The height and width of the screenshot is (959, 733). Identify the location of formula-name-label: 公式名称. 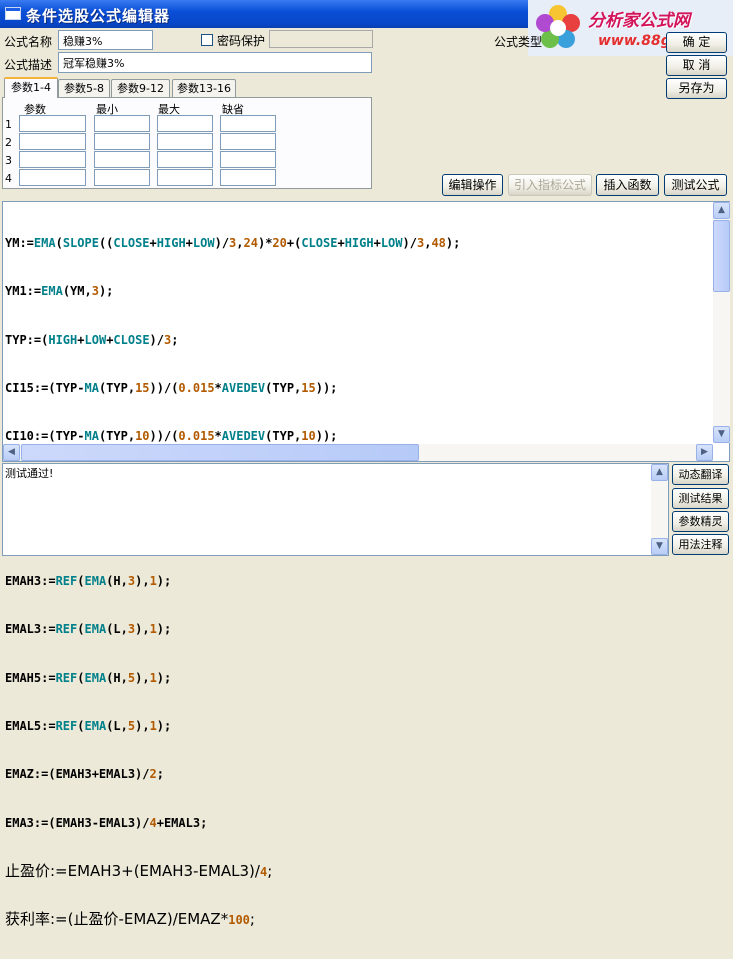
(28, 42).